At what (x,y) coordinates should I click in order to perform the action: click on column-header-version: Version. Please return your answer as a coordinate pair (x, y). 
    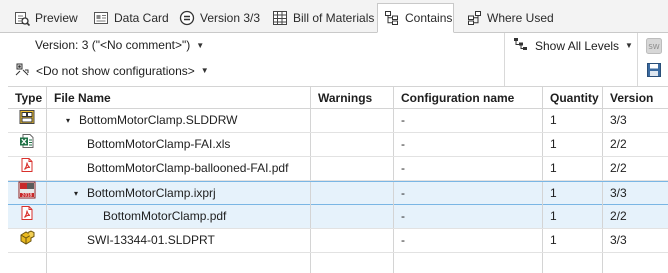
    Looking at the image, I should click on (635, 98).